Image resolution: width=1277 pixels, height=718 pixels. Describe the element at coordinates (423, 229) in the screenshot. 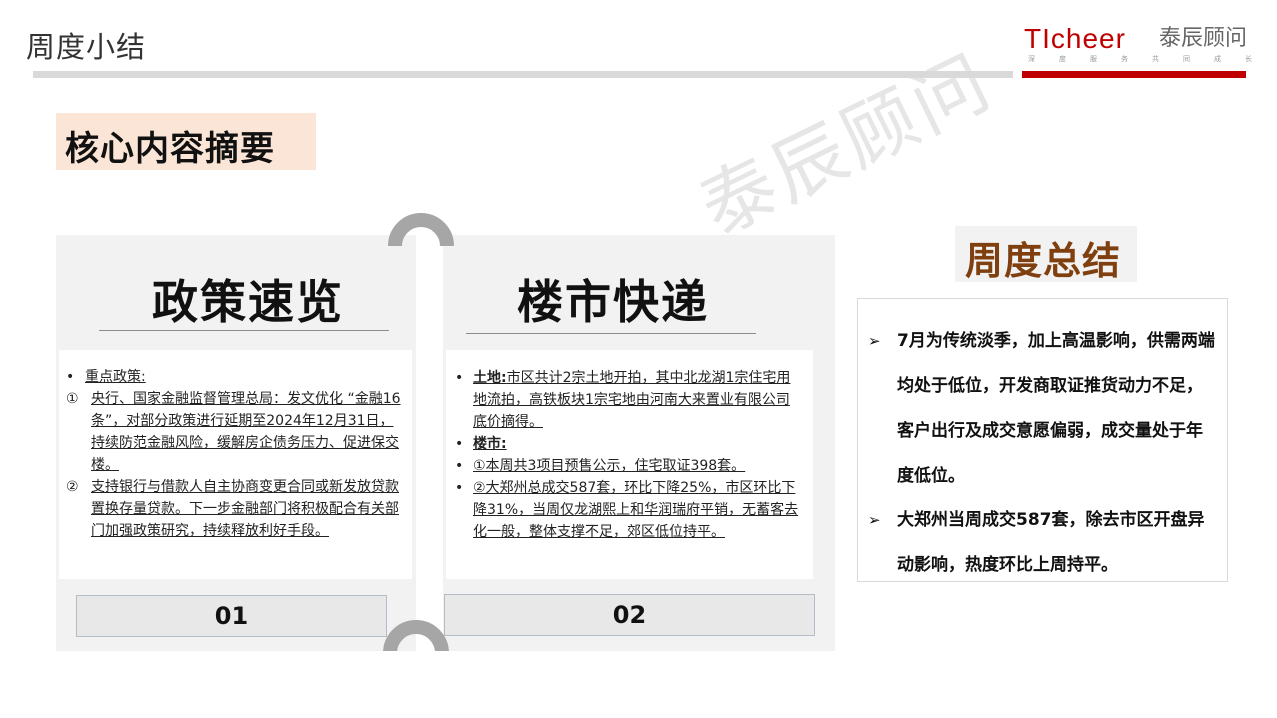

I see `ring-decoration-top` at that location.